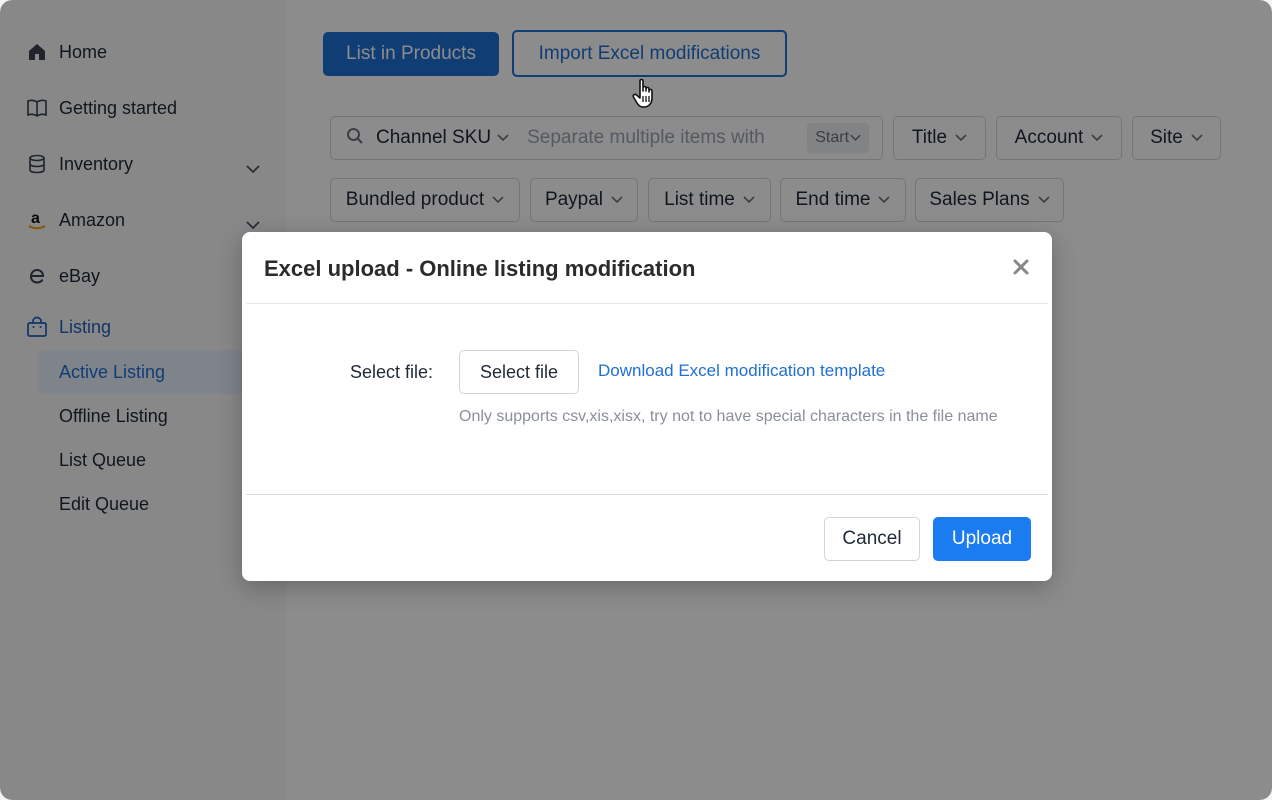 The image size is (1272, 800). I want to click on select-file-button: Select file, so click(519, 372).